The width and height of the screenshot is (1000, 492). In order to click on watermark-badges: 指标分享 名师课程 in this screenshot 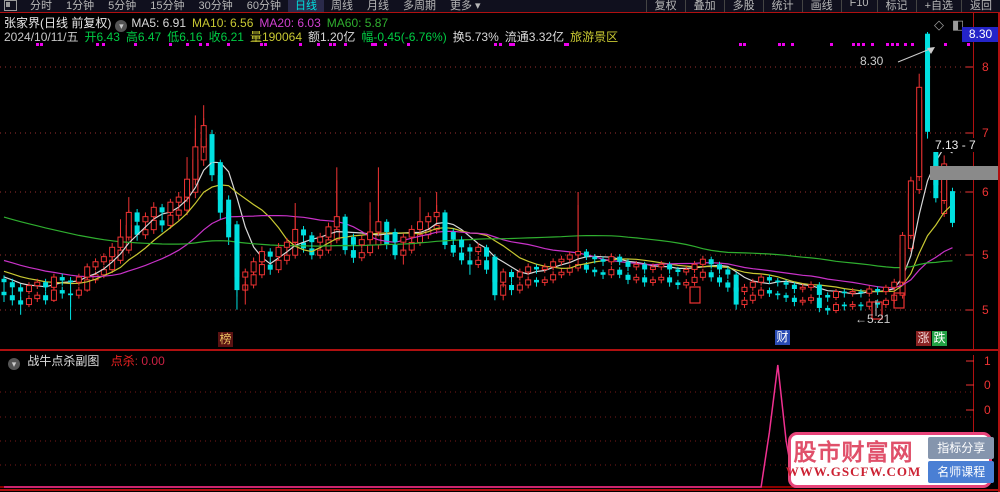, I will do `click(961, 460)`.